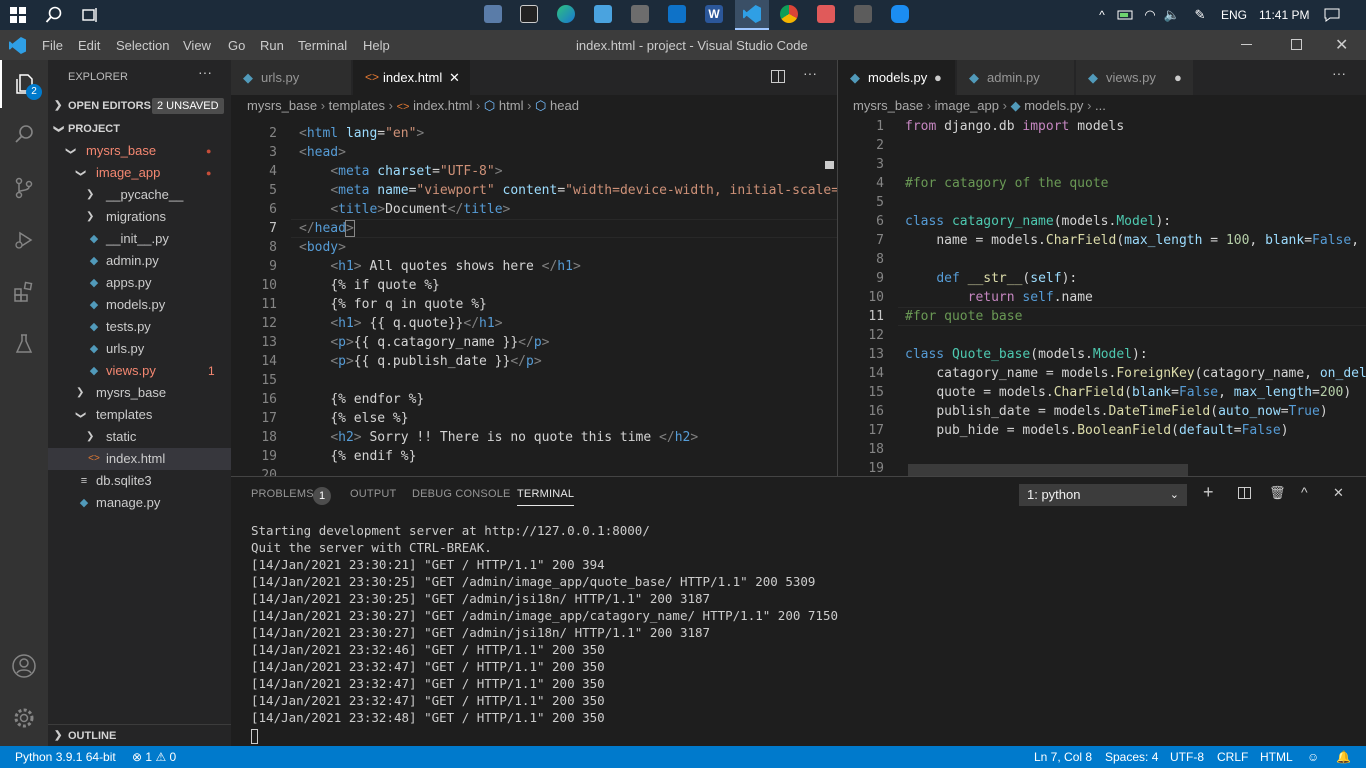 This screenshot has height=768, width=1366. I want to click on code-line: <body>, so click(322, 247).